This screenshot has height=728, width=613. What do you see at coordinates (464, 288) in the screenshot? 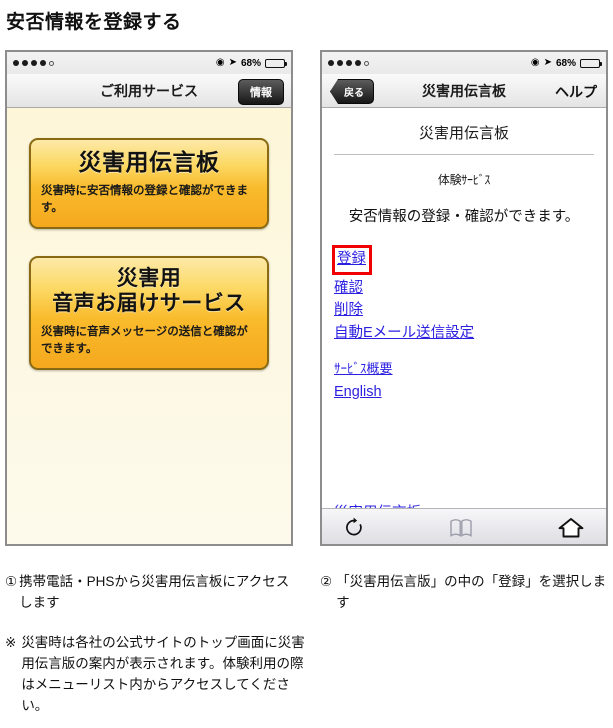
I see `link-row: 確認` at bounding box center [464, 288].